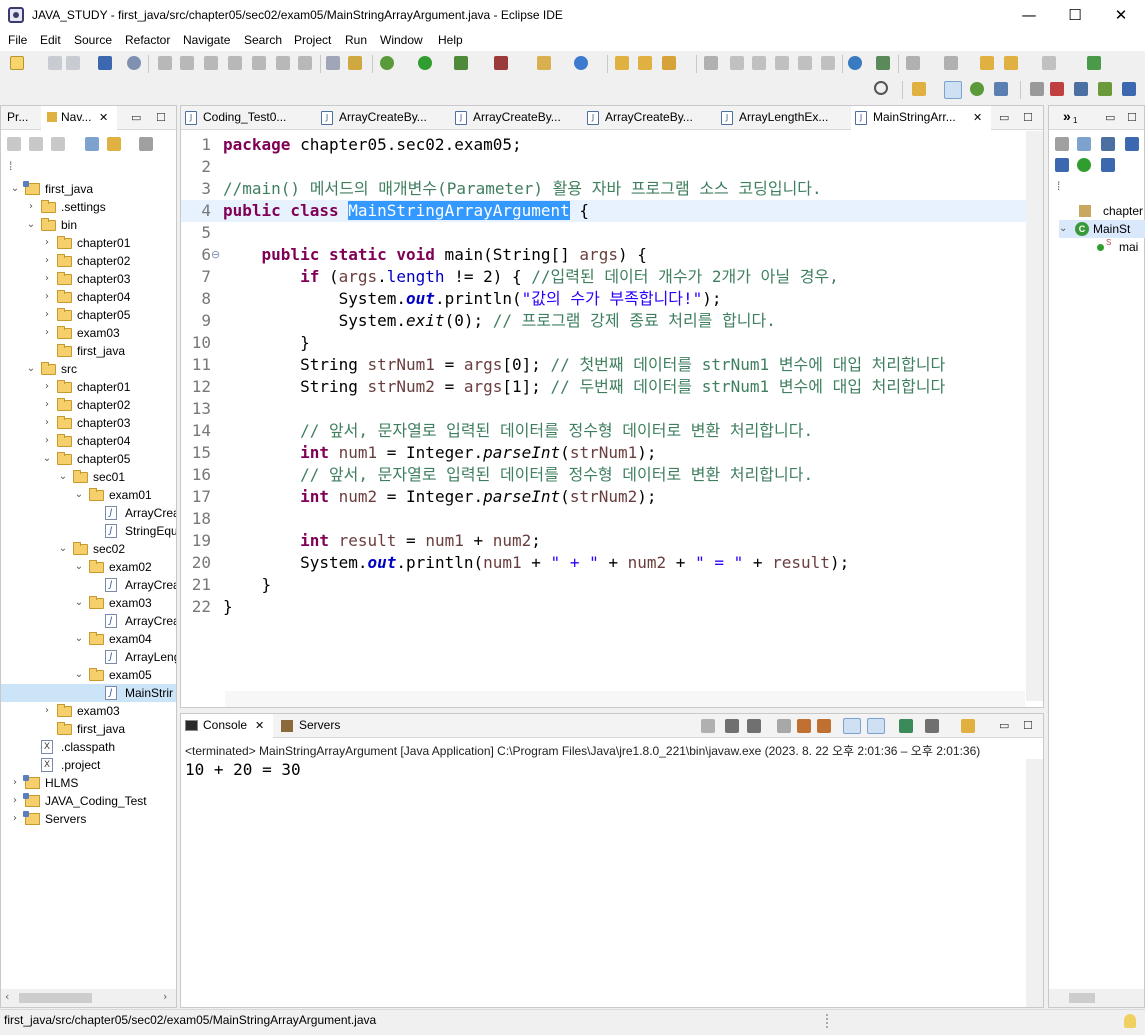 The image size is (1145, 1035). I want to click on up-icon, so click(58, 144).